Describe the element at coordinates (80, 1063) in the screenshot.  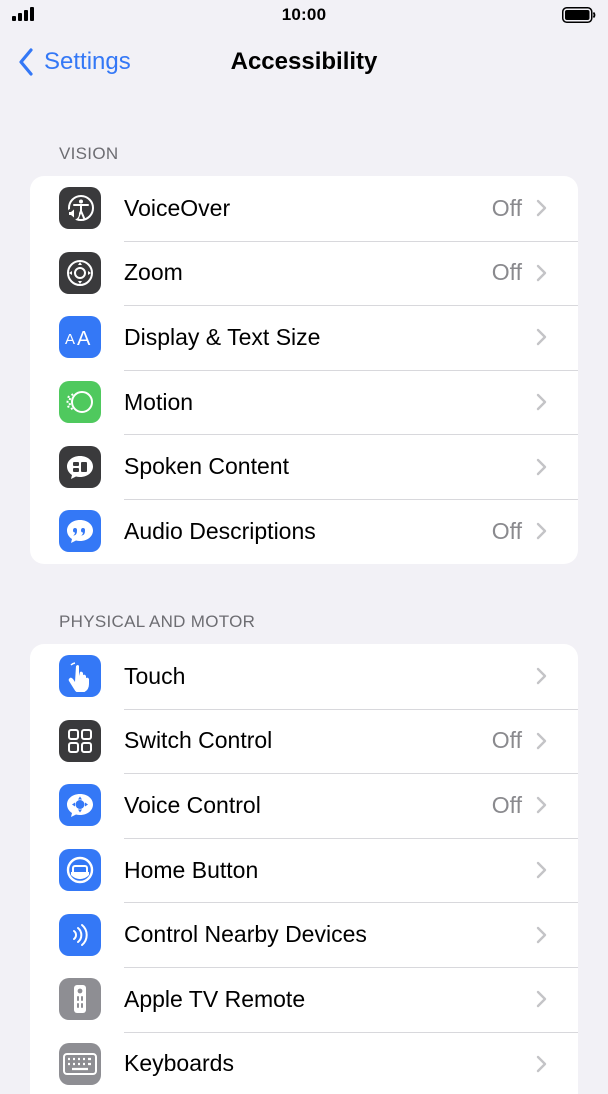
I see `keyboard-icon` at that location.